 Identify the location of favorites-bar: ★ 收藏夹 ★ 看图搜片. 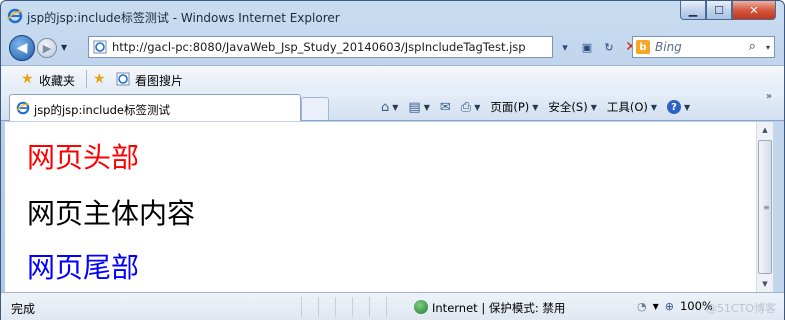
(392, 78).